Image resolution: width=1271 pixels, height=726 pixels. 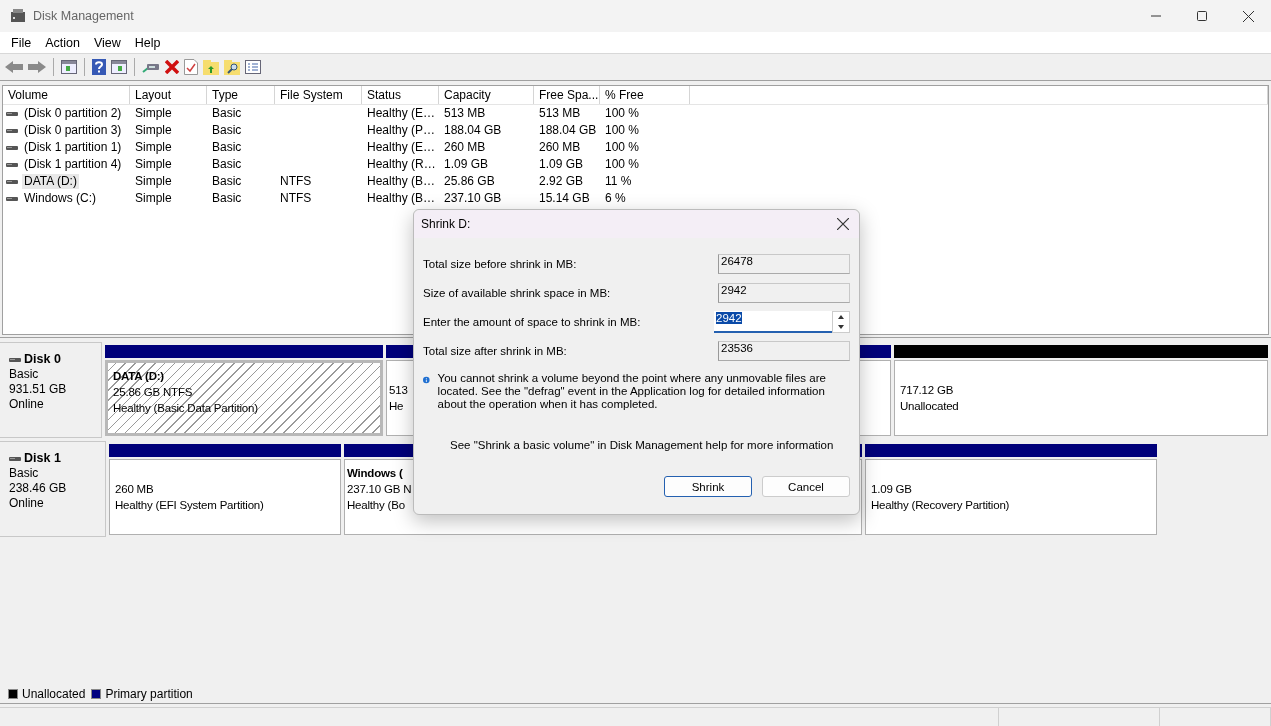 What do you see at coordinates (21, 42) in the screenshot?
I see `menu-item: File` at bounding box center [21, 42].